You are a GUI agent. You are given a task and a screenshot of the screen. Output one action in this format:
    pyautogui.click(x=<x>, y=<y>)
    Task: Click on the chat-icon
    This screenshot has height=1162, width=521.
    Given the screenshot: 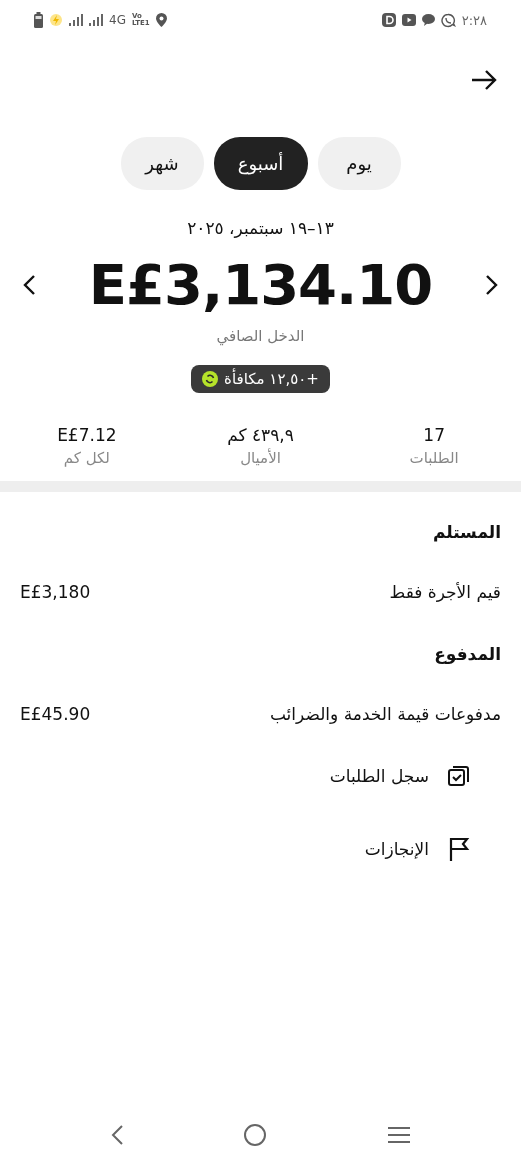 What is the action you would take?
    pyautogui.click(x=428, y=20)
    